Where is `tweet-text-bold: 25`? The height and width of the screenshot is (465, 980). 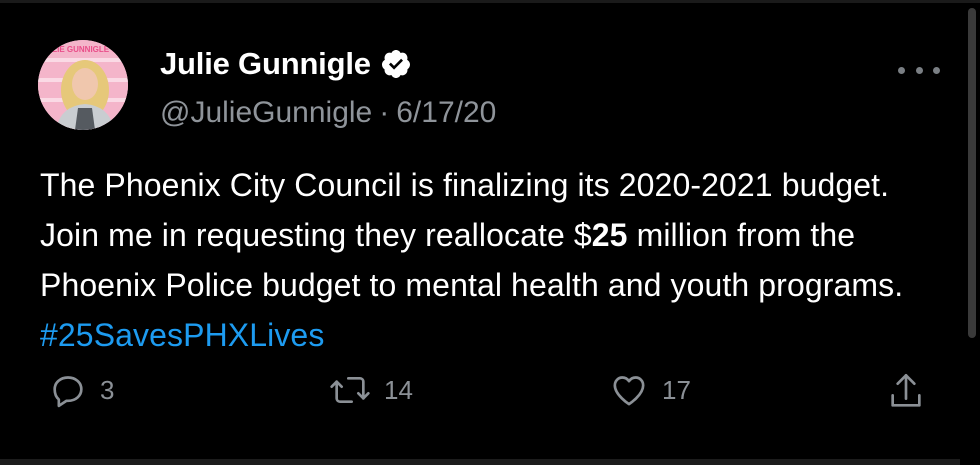
tweet-text-bold: 25 is located at coordinates (609, 235).